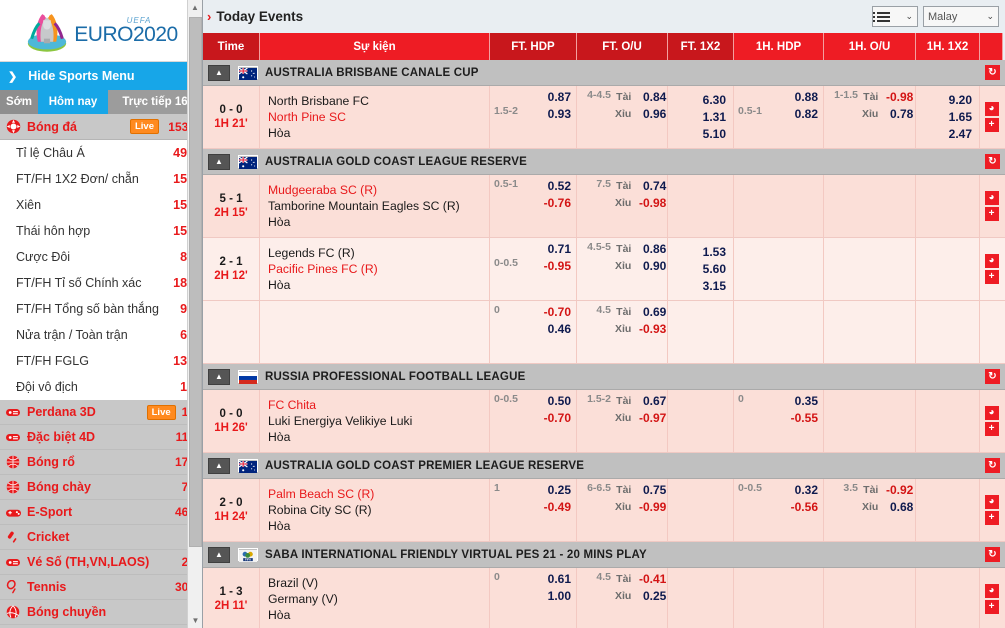 This screenshot has width=1005, height=628. Describe the element at coordinates (556, 418) in the screenshot. I see `odds-value-away: -0.70` at that location.